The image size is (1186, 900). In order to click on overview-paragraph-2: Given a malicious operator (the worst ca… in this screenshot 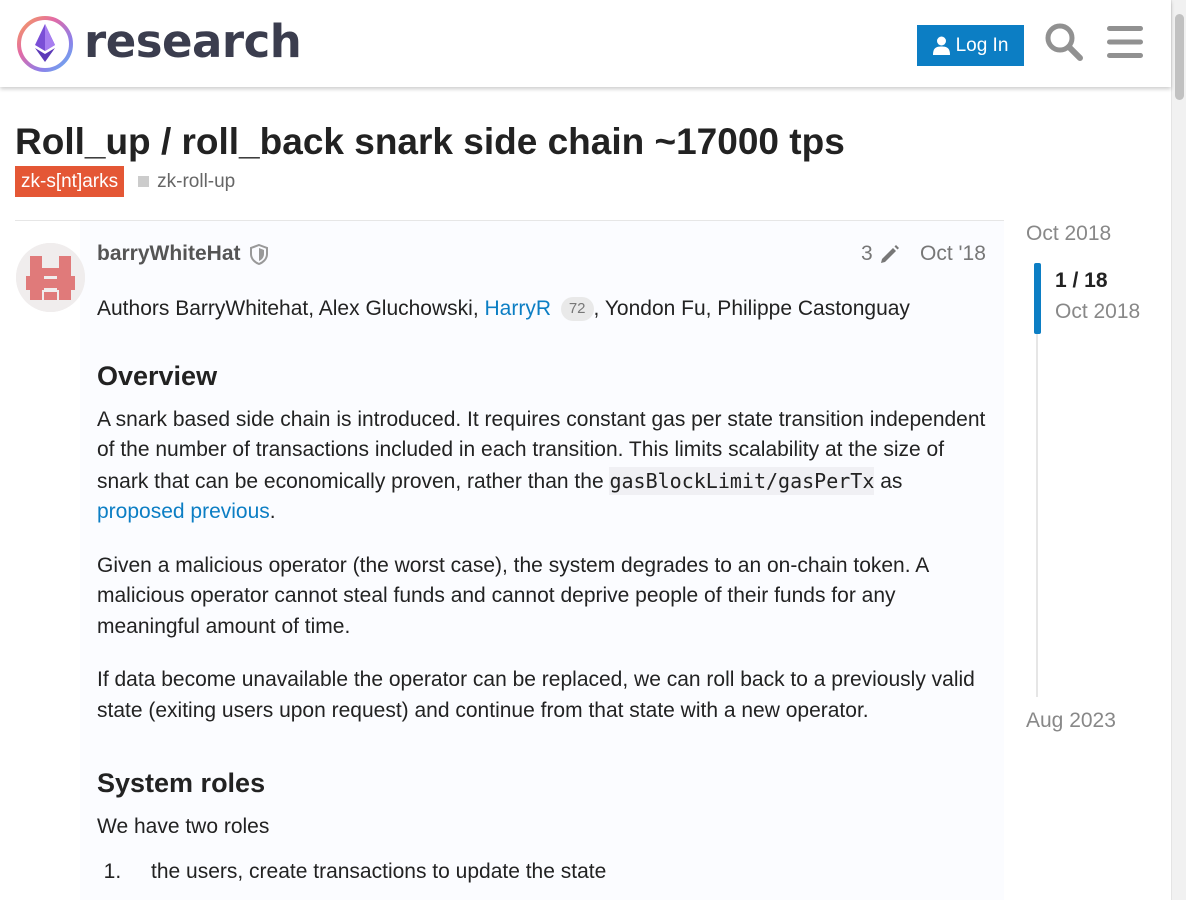, I will do `click(513, 595)`.